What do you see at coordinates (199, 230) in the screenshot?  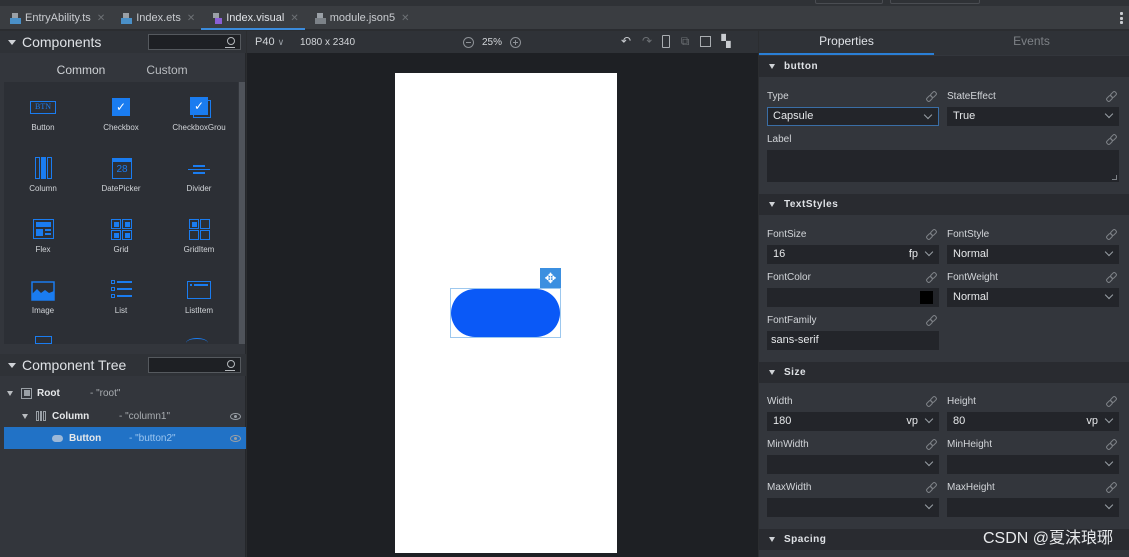 I see `griditem-icon` at bounding box center [199, 230].